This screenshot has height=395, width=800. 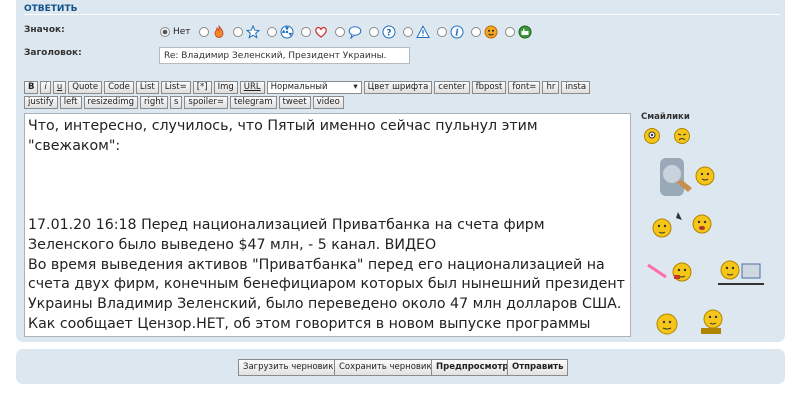 I want to click on icon-label: Значок:, so click(x=44, y=30).